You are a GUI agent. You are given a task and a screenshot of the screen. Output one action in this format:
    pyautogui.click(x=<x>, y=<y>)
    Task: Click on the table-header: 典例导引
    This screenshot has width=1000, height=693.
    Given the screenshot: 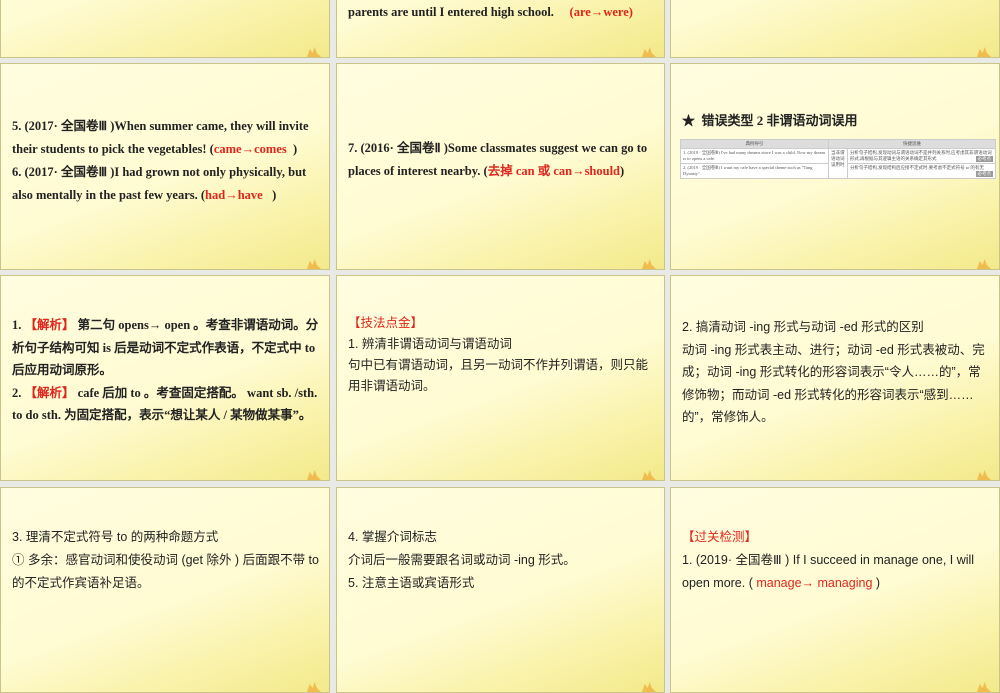 What is the action you would take?
    pyautogui.click(x=754, y=144)
    